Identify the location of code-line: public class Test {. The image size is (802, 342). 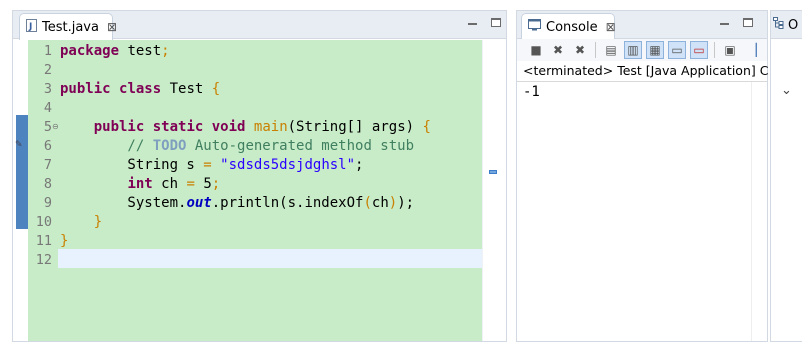
(140, 89).